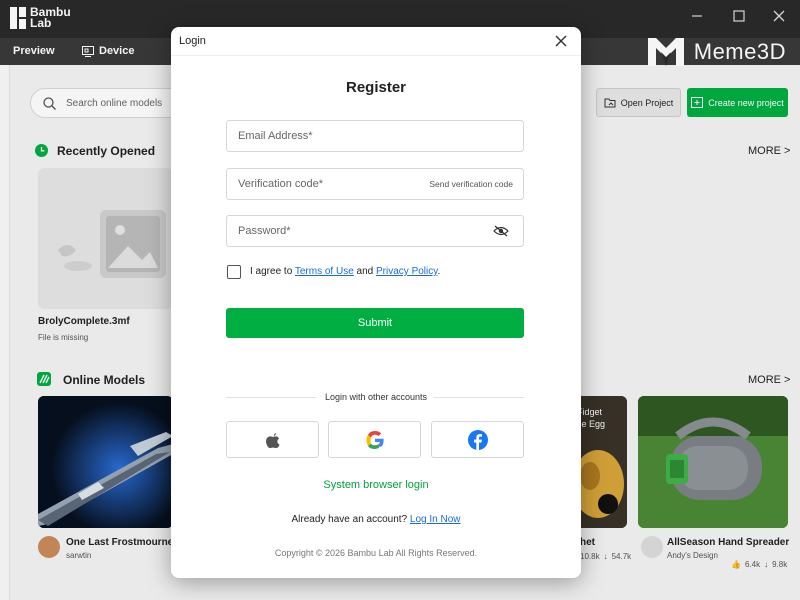 This screenshot has height=600, width=800. What do you see at coordinates (365, 271) in the screenshot?
I see `agree-and: and` at bounding box center [365, 271].